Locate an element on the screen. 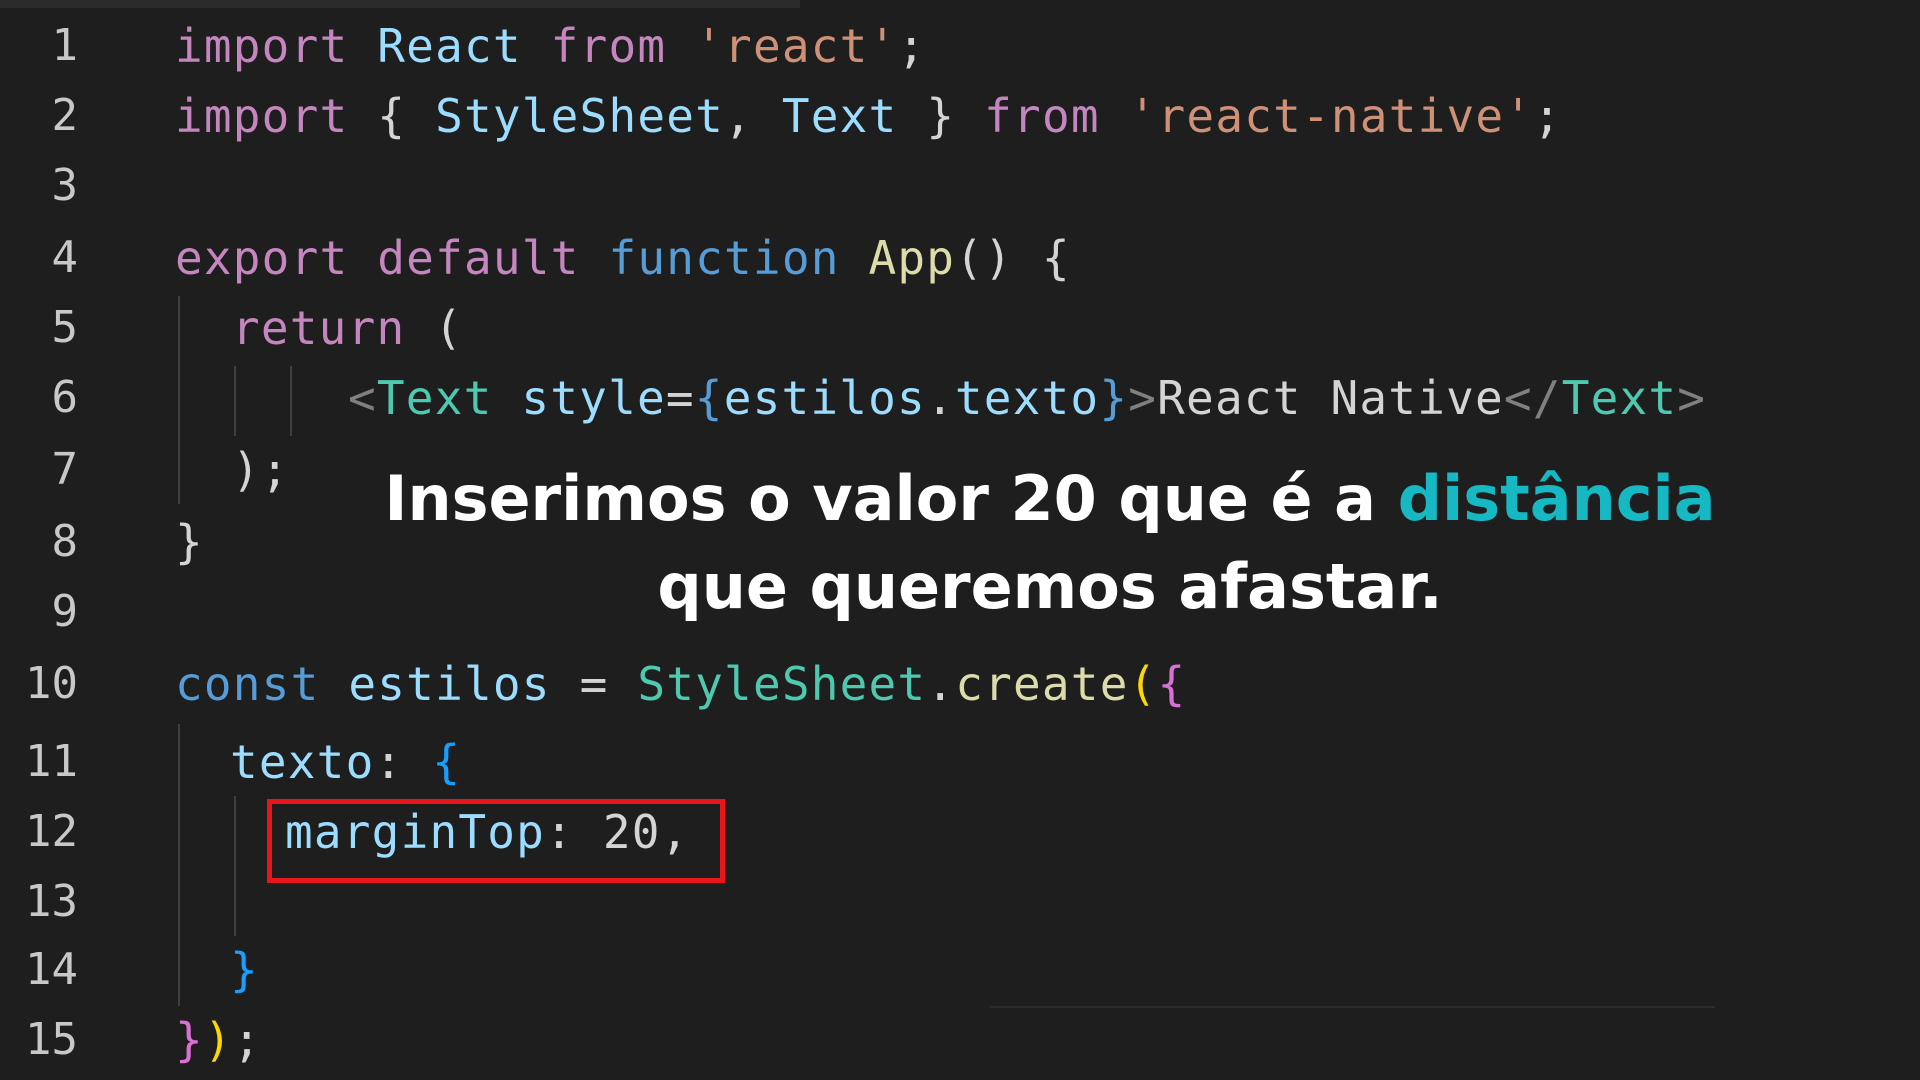  keyword-default: default is located at coordinates (478, 258).